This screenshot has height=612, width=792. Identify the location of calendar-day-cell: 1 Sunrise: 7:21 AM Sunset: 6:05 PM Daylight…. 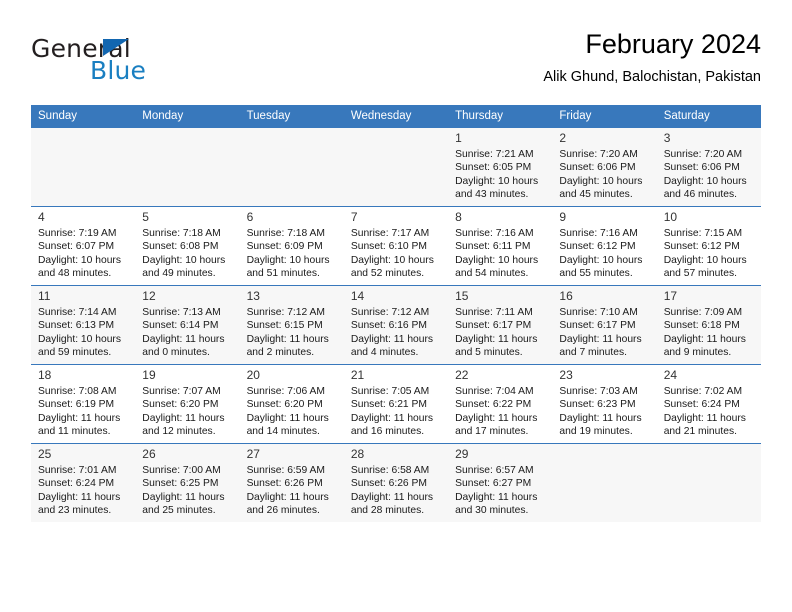
(500, 166).